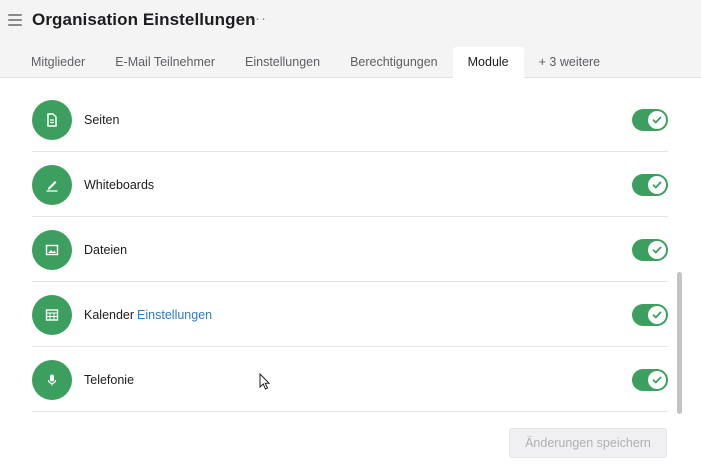 This screenshot has width=701, height=468. I want to click on module-toggle-dateien, so click(650, 250).